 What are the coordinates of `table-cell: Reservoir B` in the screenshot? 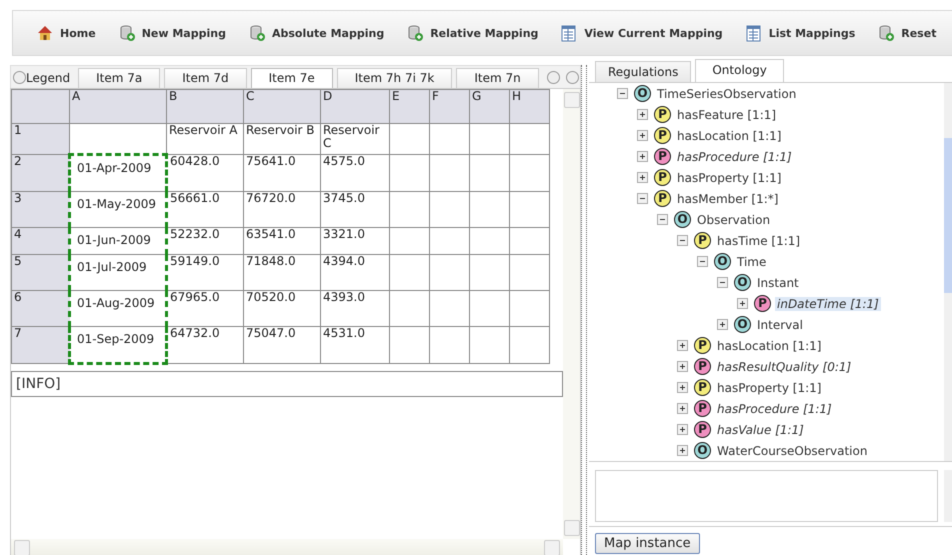 It's located at (282, 139).